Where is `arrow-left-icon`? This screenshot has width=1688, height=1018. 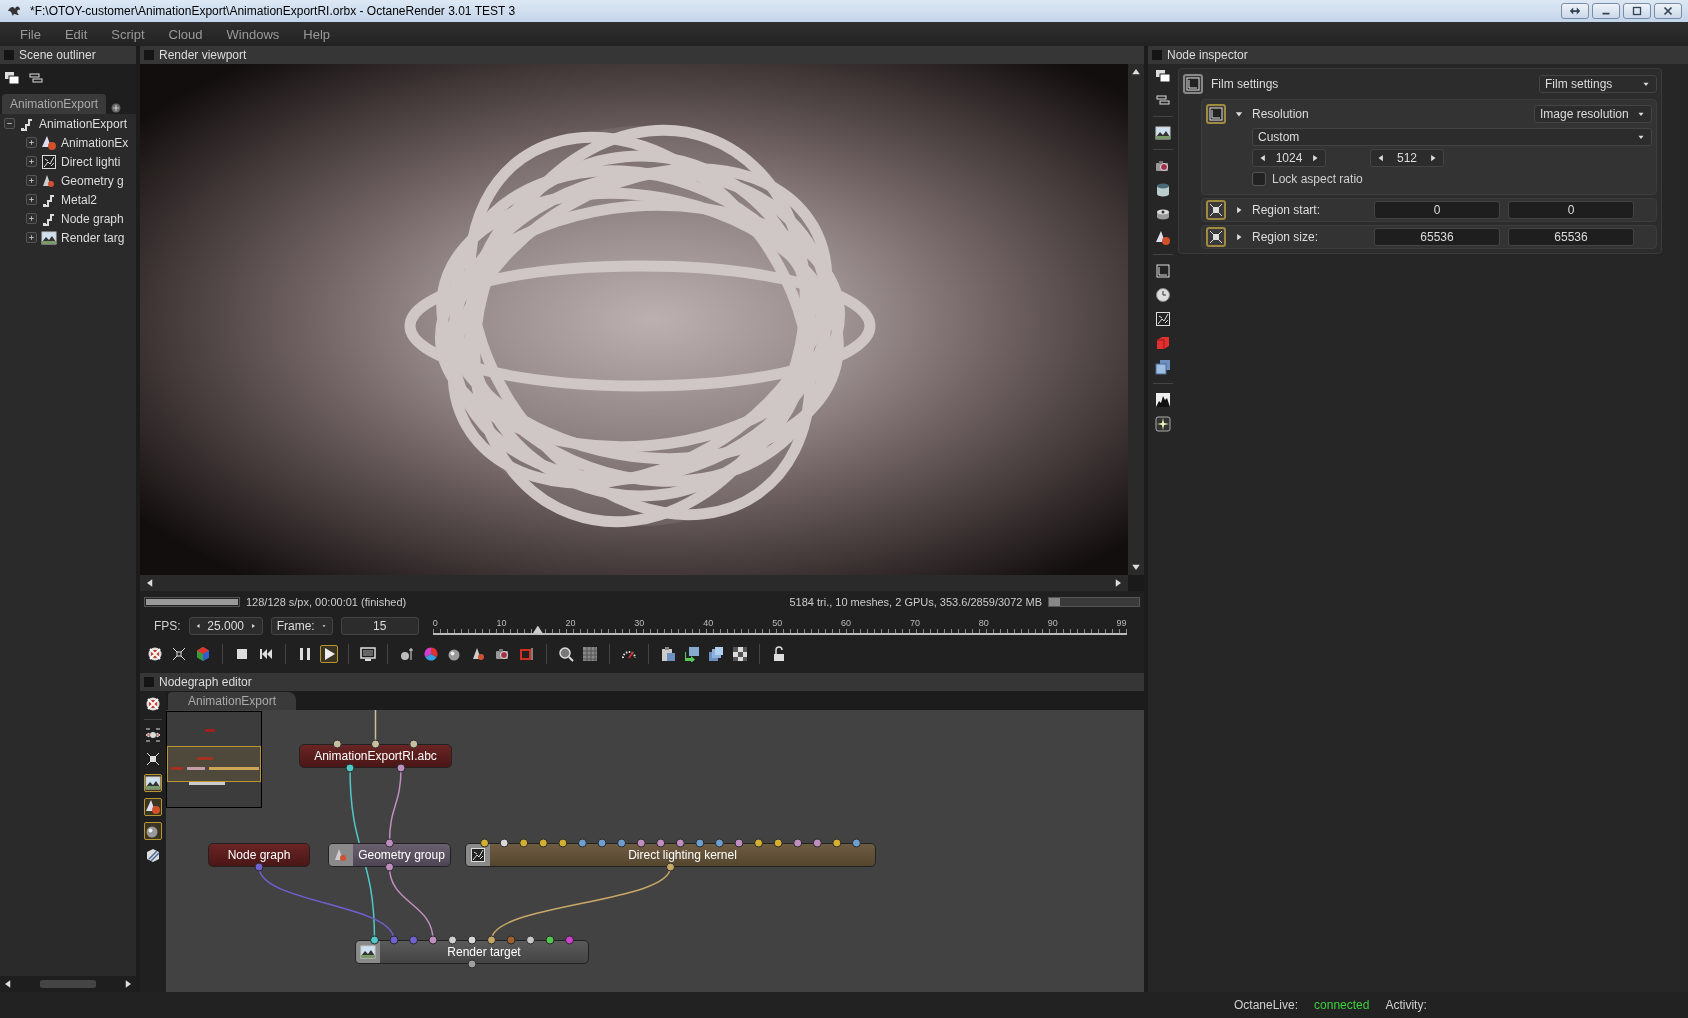 arrow-left-icon is located at coordinates (1381, 158).